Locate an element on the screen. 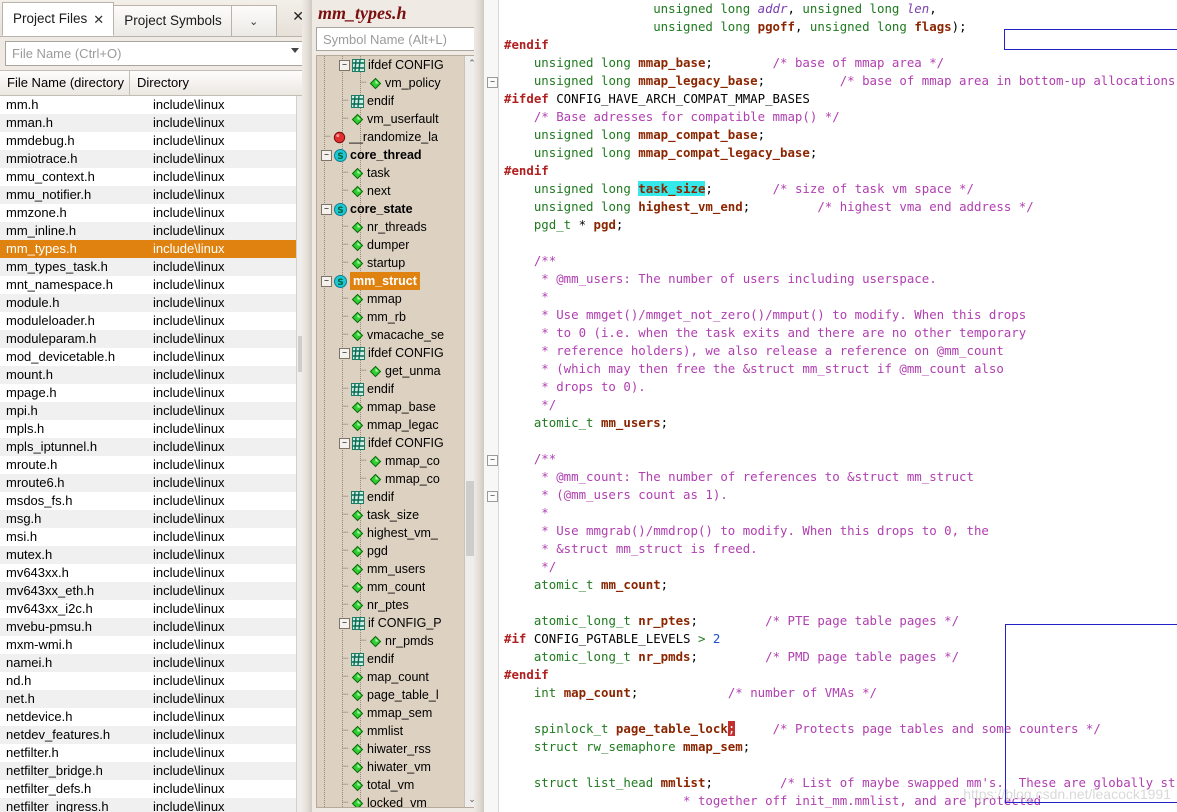 This screenshot has width=1177, height=812. code-line: unsigned long mmap_compat_legacy_base; is located at coordinates (837, 153).